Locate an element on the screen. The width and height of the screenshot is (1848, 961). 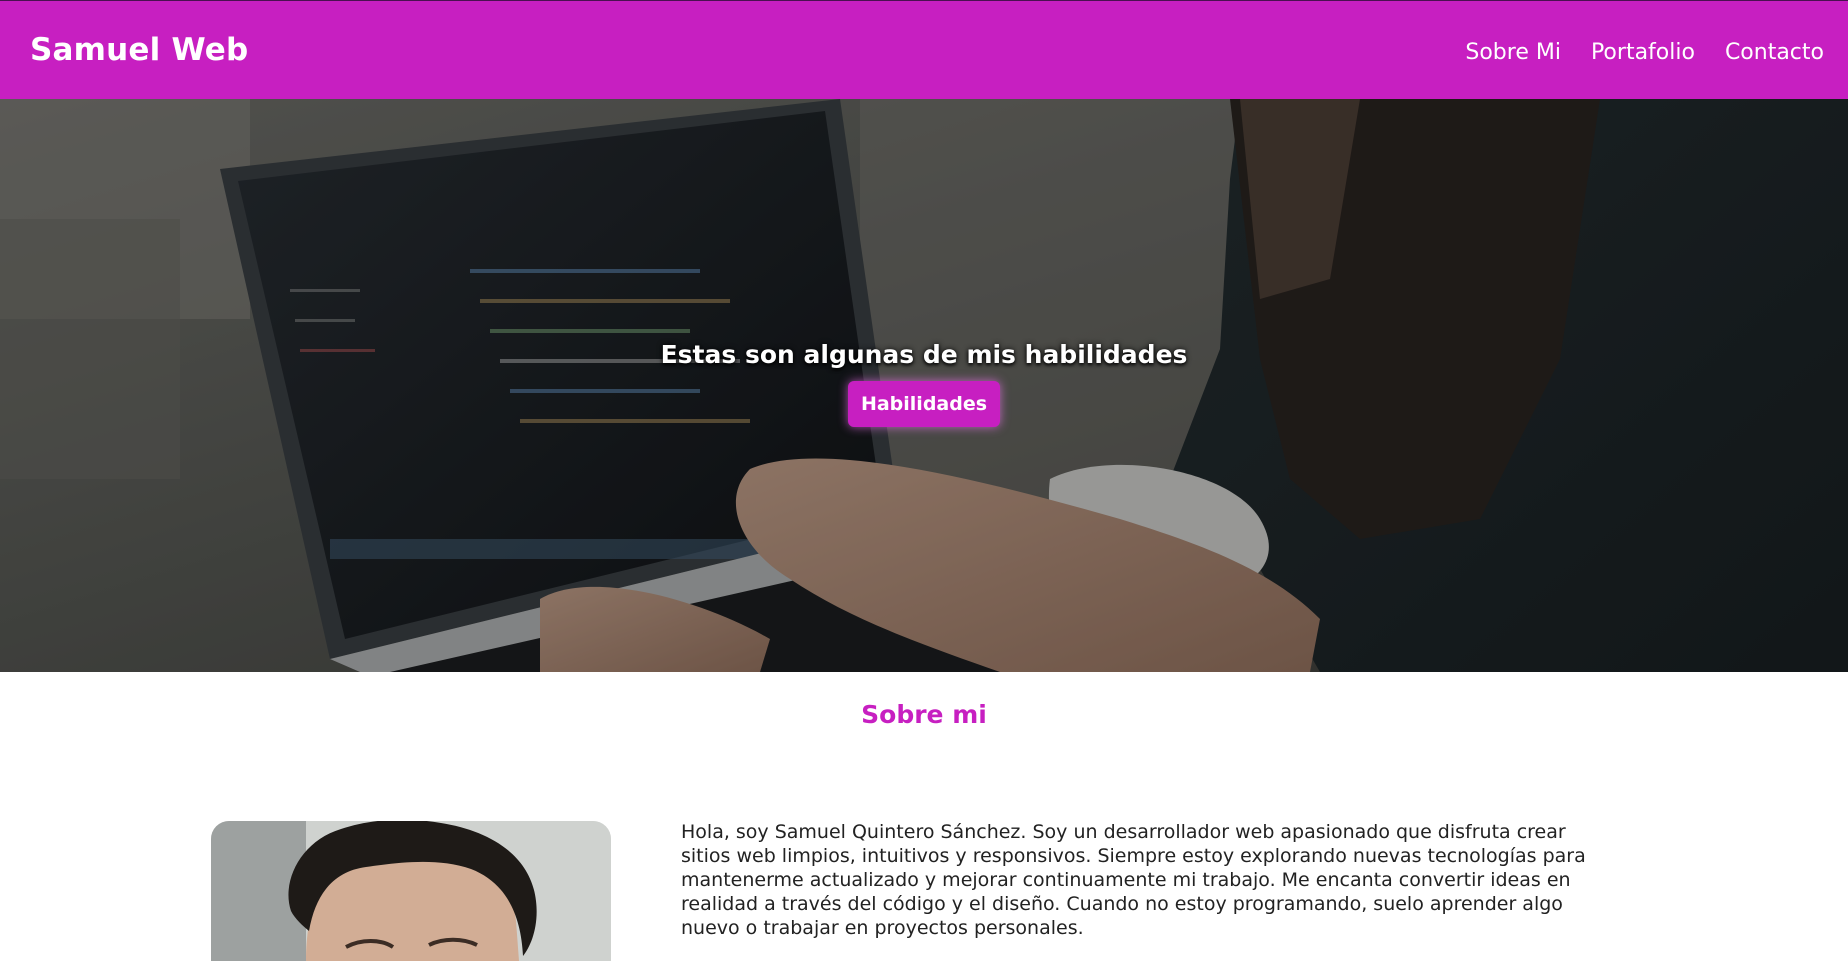
brand-logo-text: Samuel Web is located at coordinates (139, 50).